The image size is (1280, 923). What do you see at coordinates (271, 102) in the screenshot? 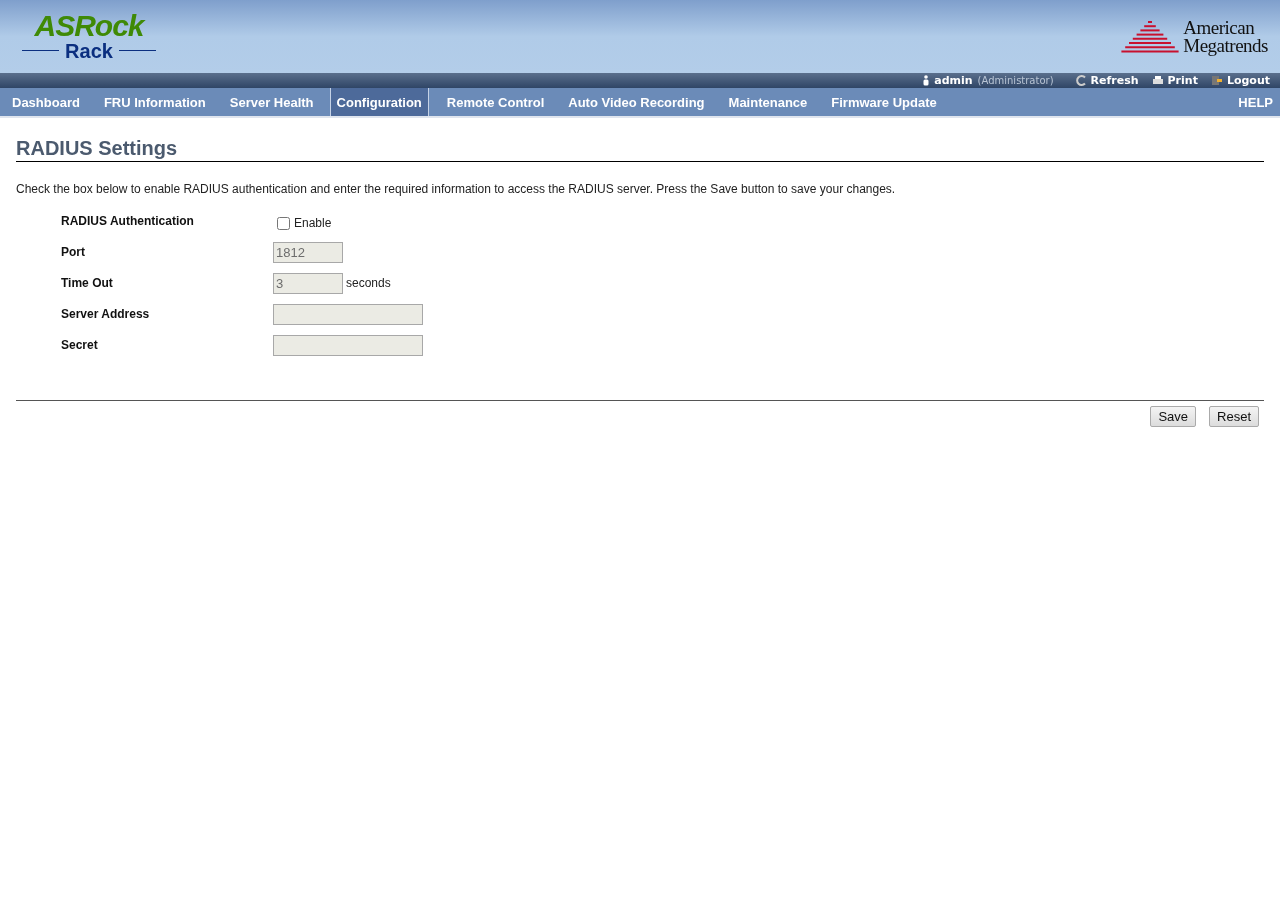
I see `nav-tab: Server Health` at bounding box center [271, 102].